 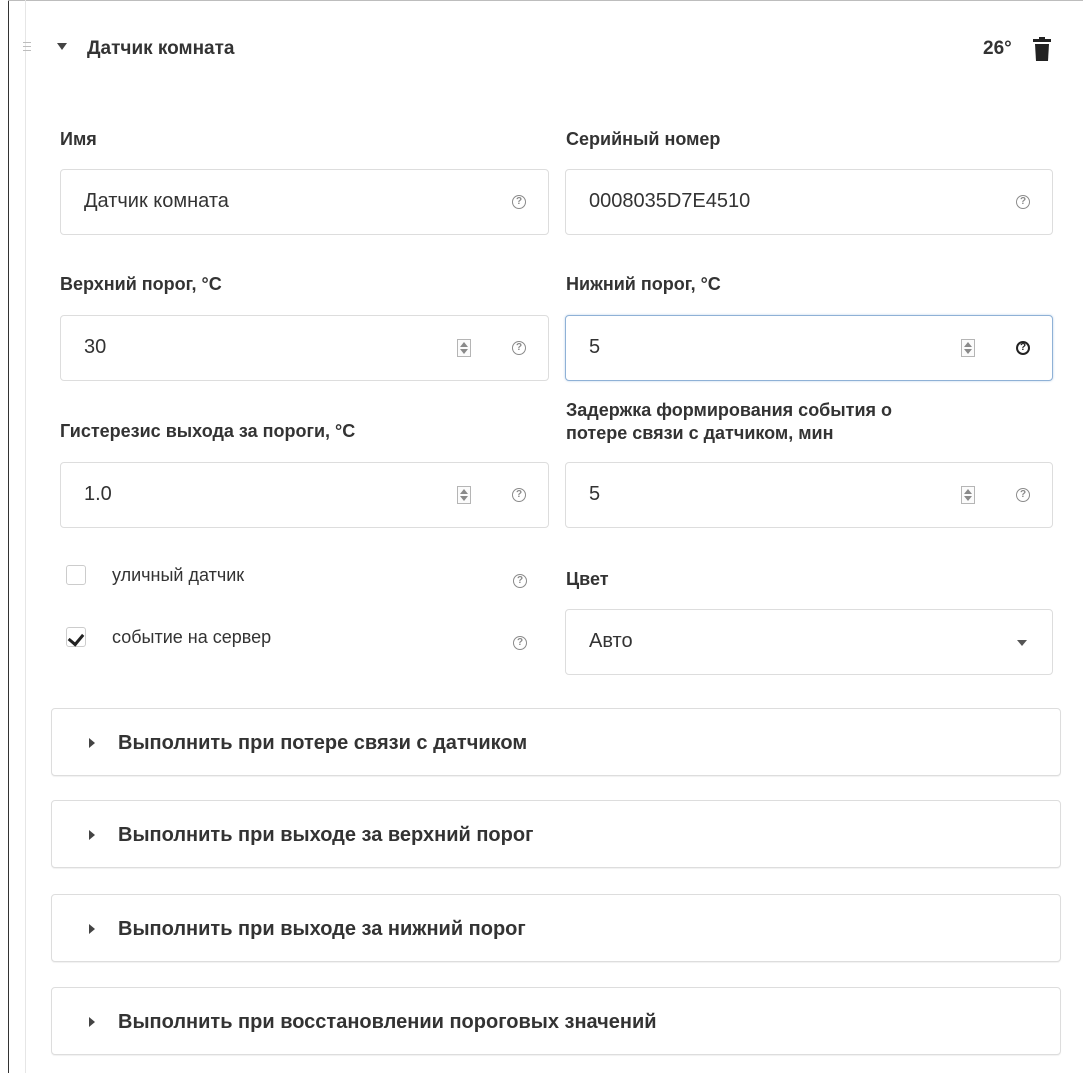 What do you see at coordinates (809, 202) in the screenshot?
I see `serial-field: 0008035D7E4510 ?` at bounding box center [809, 202].